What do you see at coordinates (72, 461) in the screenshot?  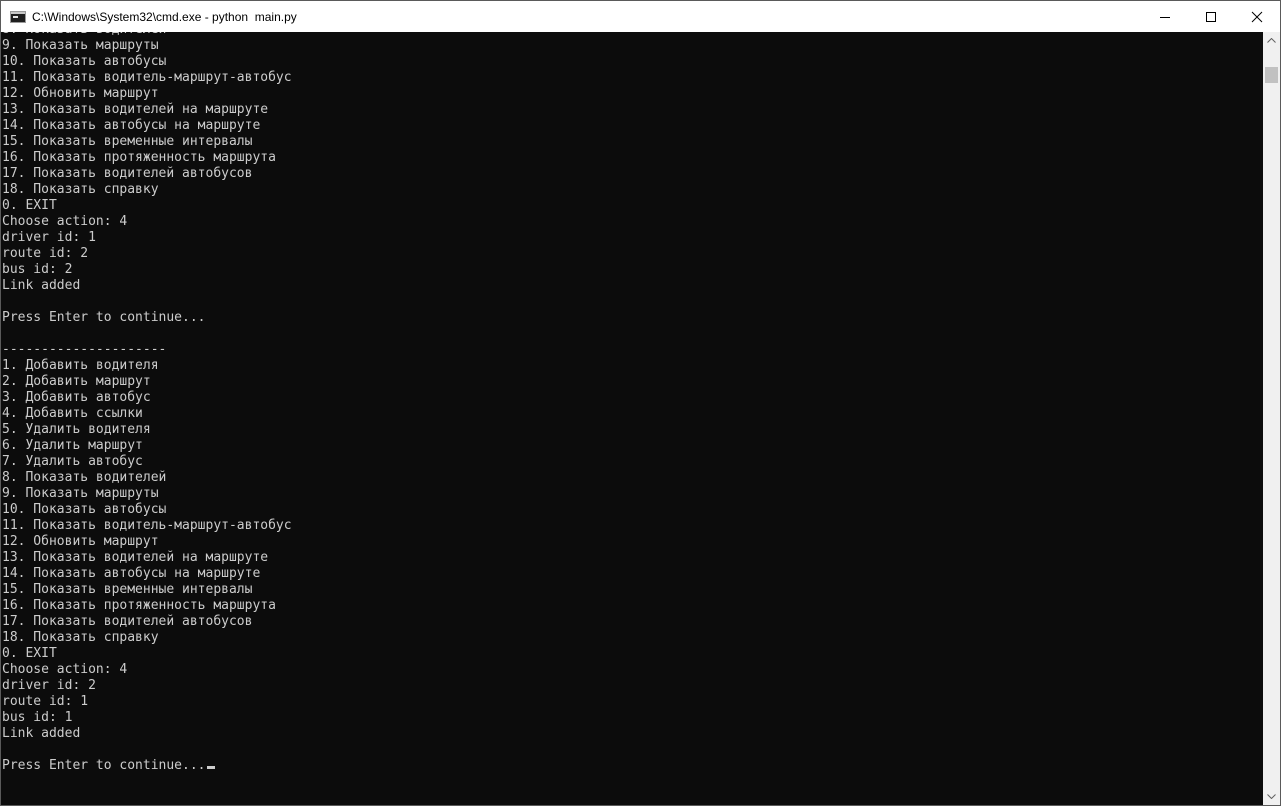 I see `console-line: 7. Удалить автобус` at bounding box center [72, 461].